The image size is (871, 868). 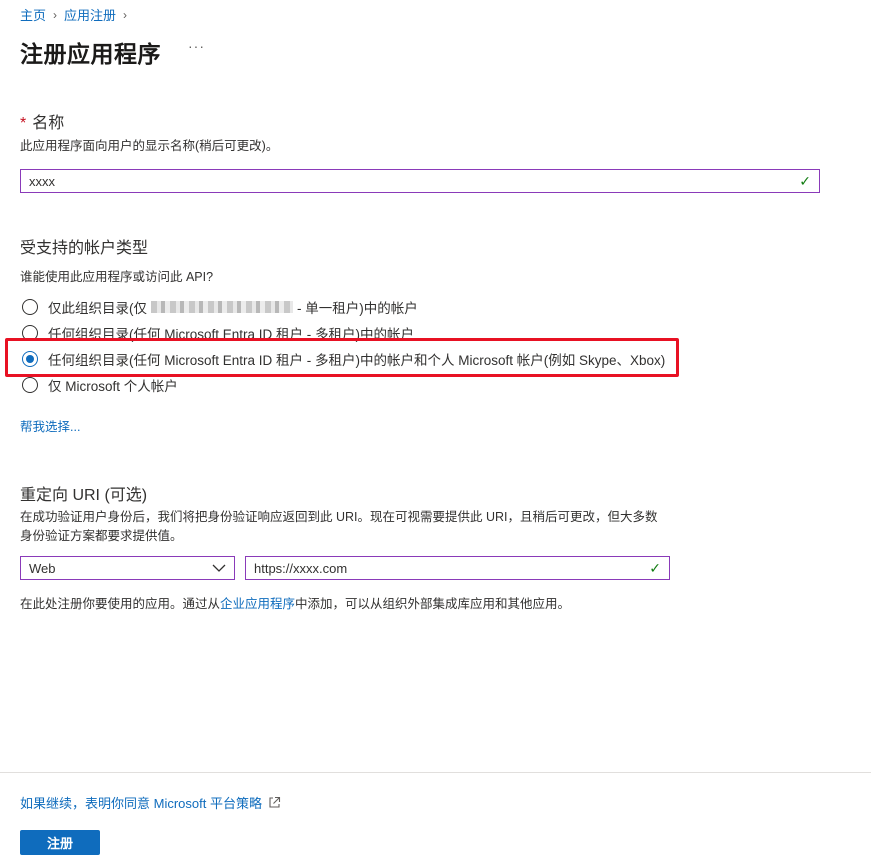 I want to click on name-label: 名称, so click(x=48, y=123).